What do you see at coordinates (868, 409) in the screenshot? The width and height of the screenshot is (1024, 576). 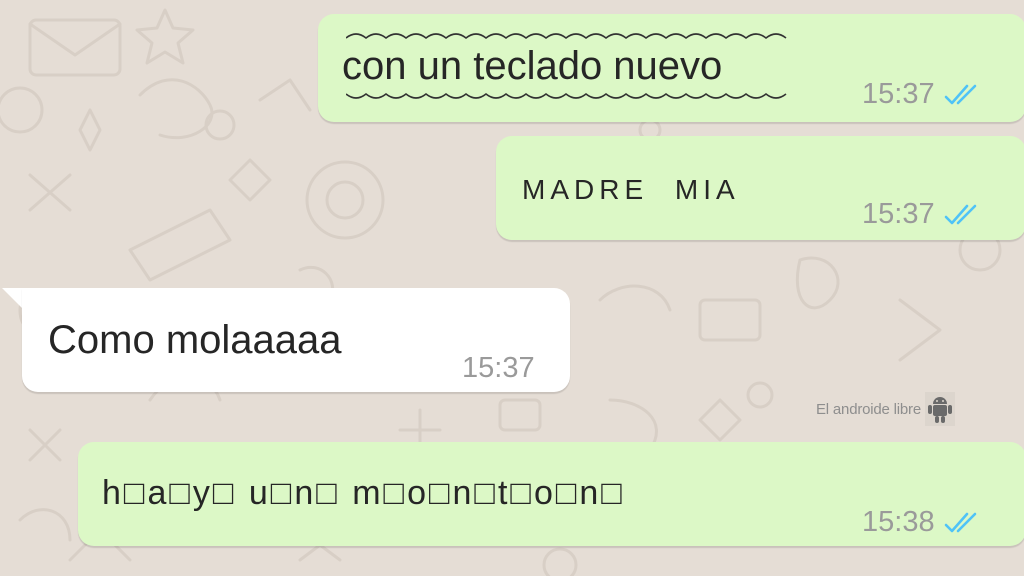 I see `watermark-text: El androide libre` at bounding box center [868, 409].